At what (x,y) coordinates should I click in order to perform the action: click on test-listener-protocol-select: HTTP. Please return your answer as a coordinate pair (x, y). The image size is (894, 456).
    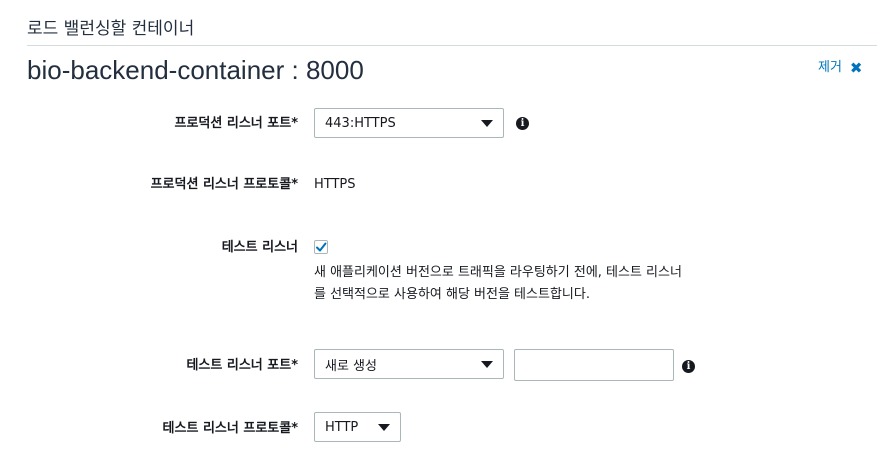
    Looking at the image, I should click on (357, 427).